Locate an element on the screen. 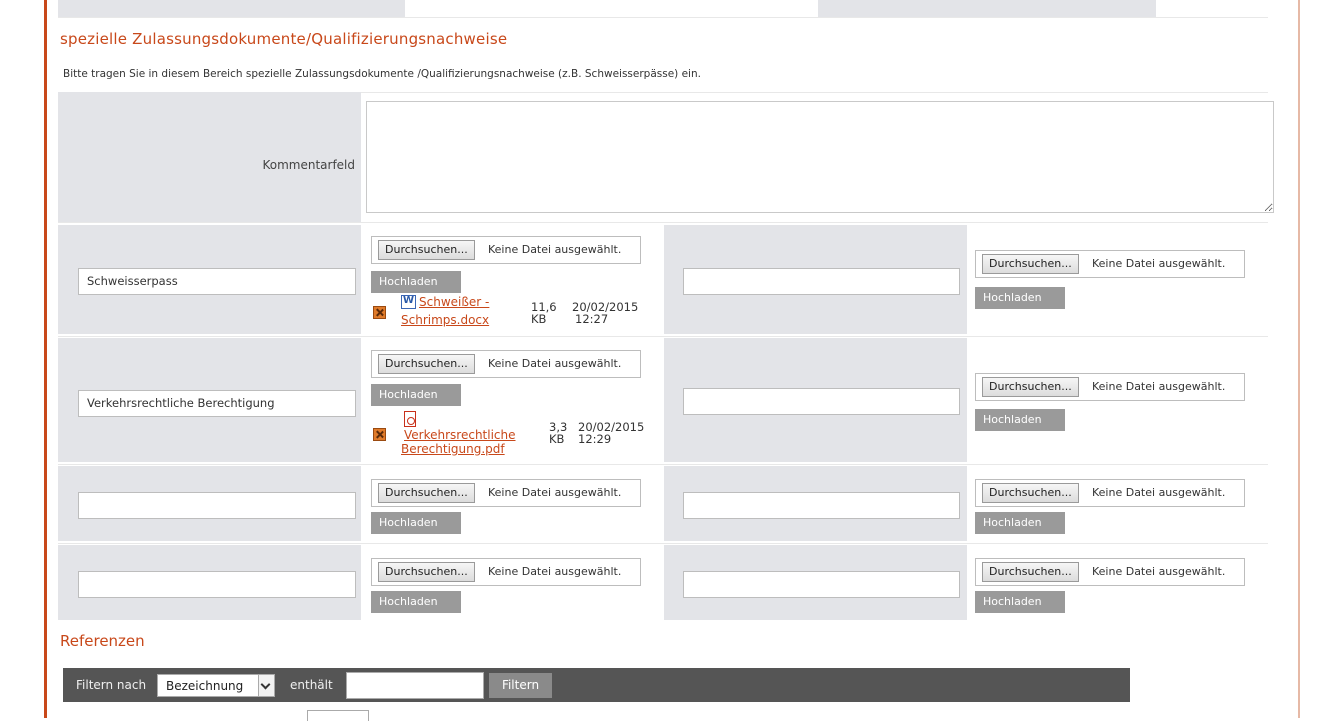 The image size is (1325, 721). left-accent-border is located at coordinates (45, 359).